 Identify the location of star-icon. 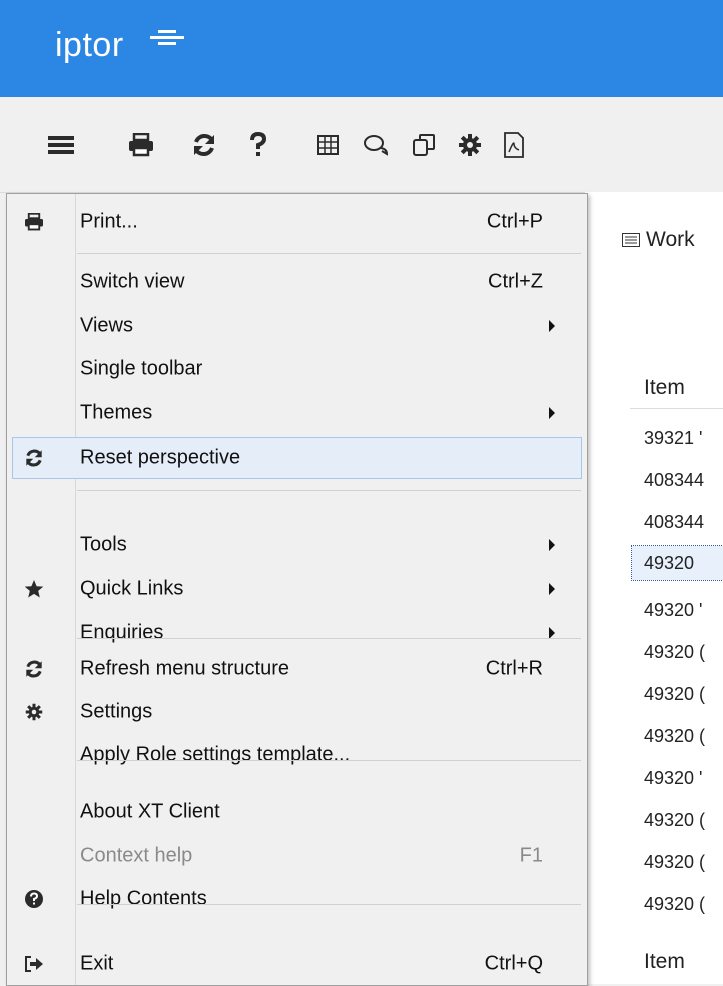
(34, 589).